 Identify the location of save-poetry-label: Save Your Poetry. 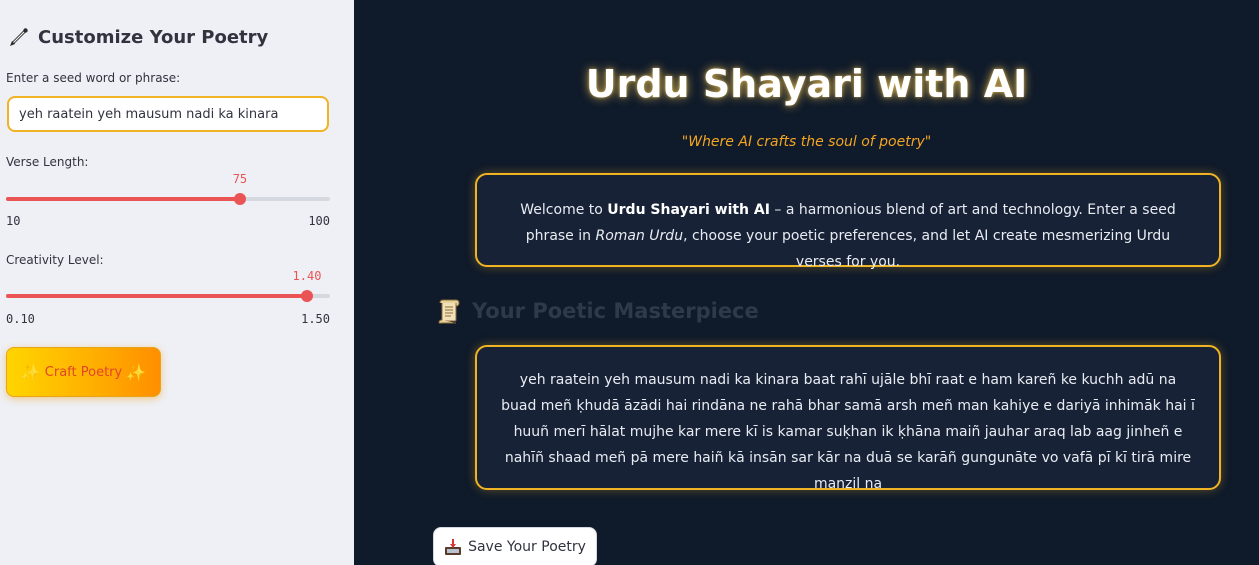
(527, 547).